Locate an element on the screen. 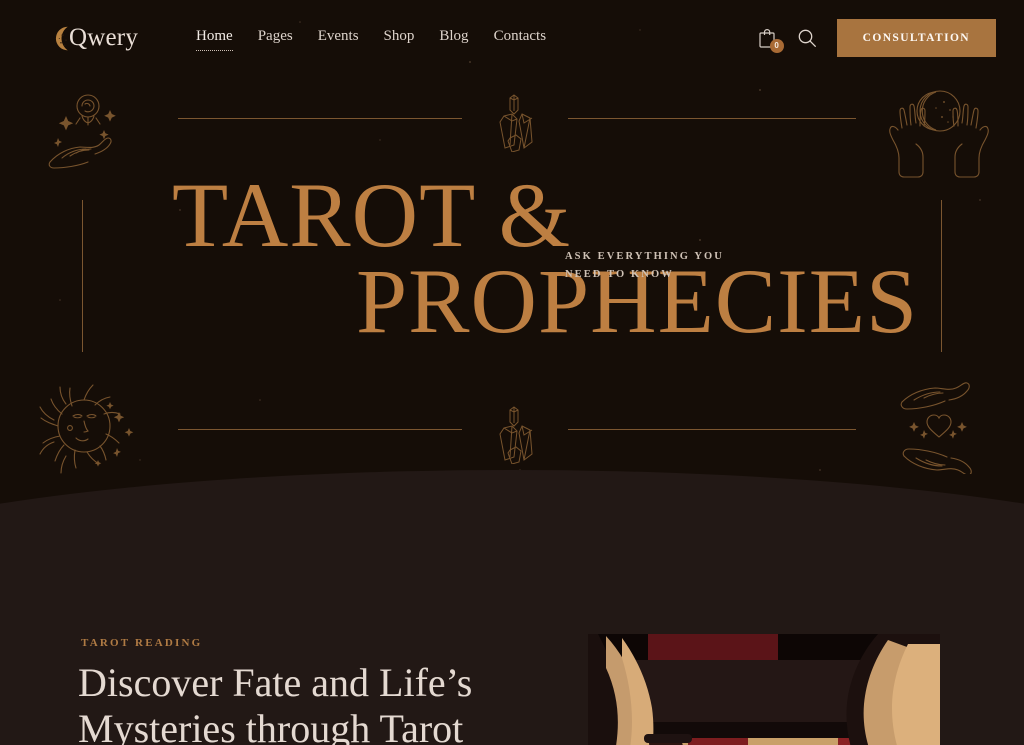  divider-bottom-left is located at coordinates (320, 429).